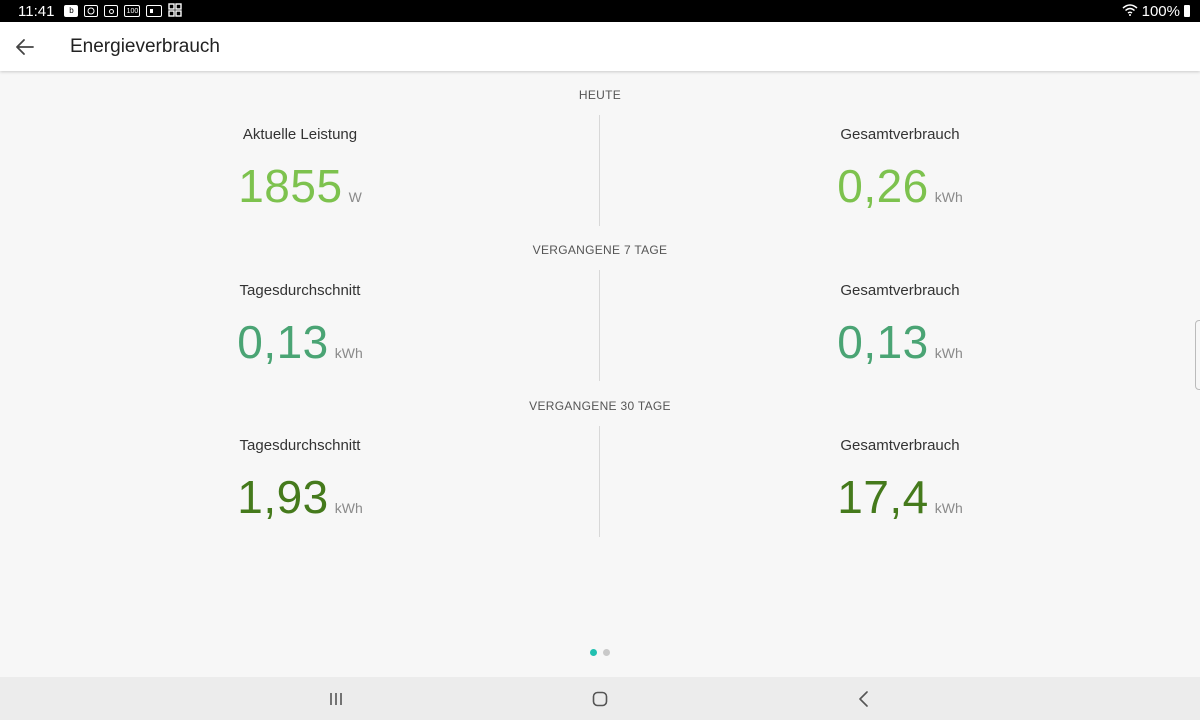 The height and width of the screenshot is (720, 1200). I want to click on arrow-left-icon, so click(25, 47).